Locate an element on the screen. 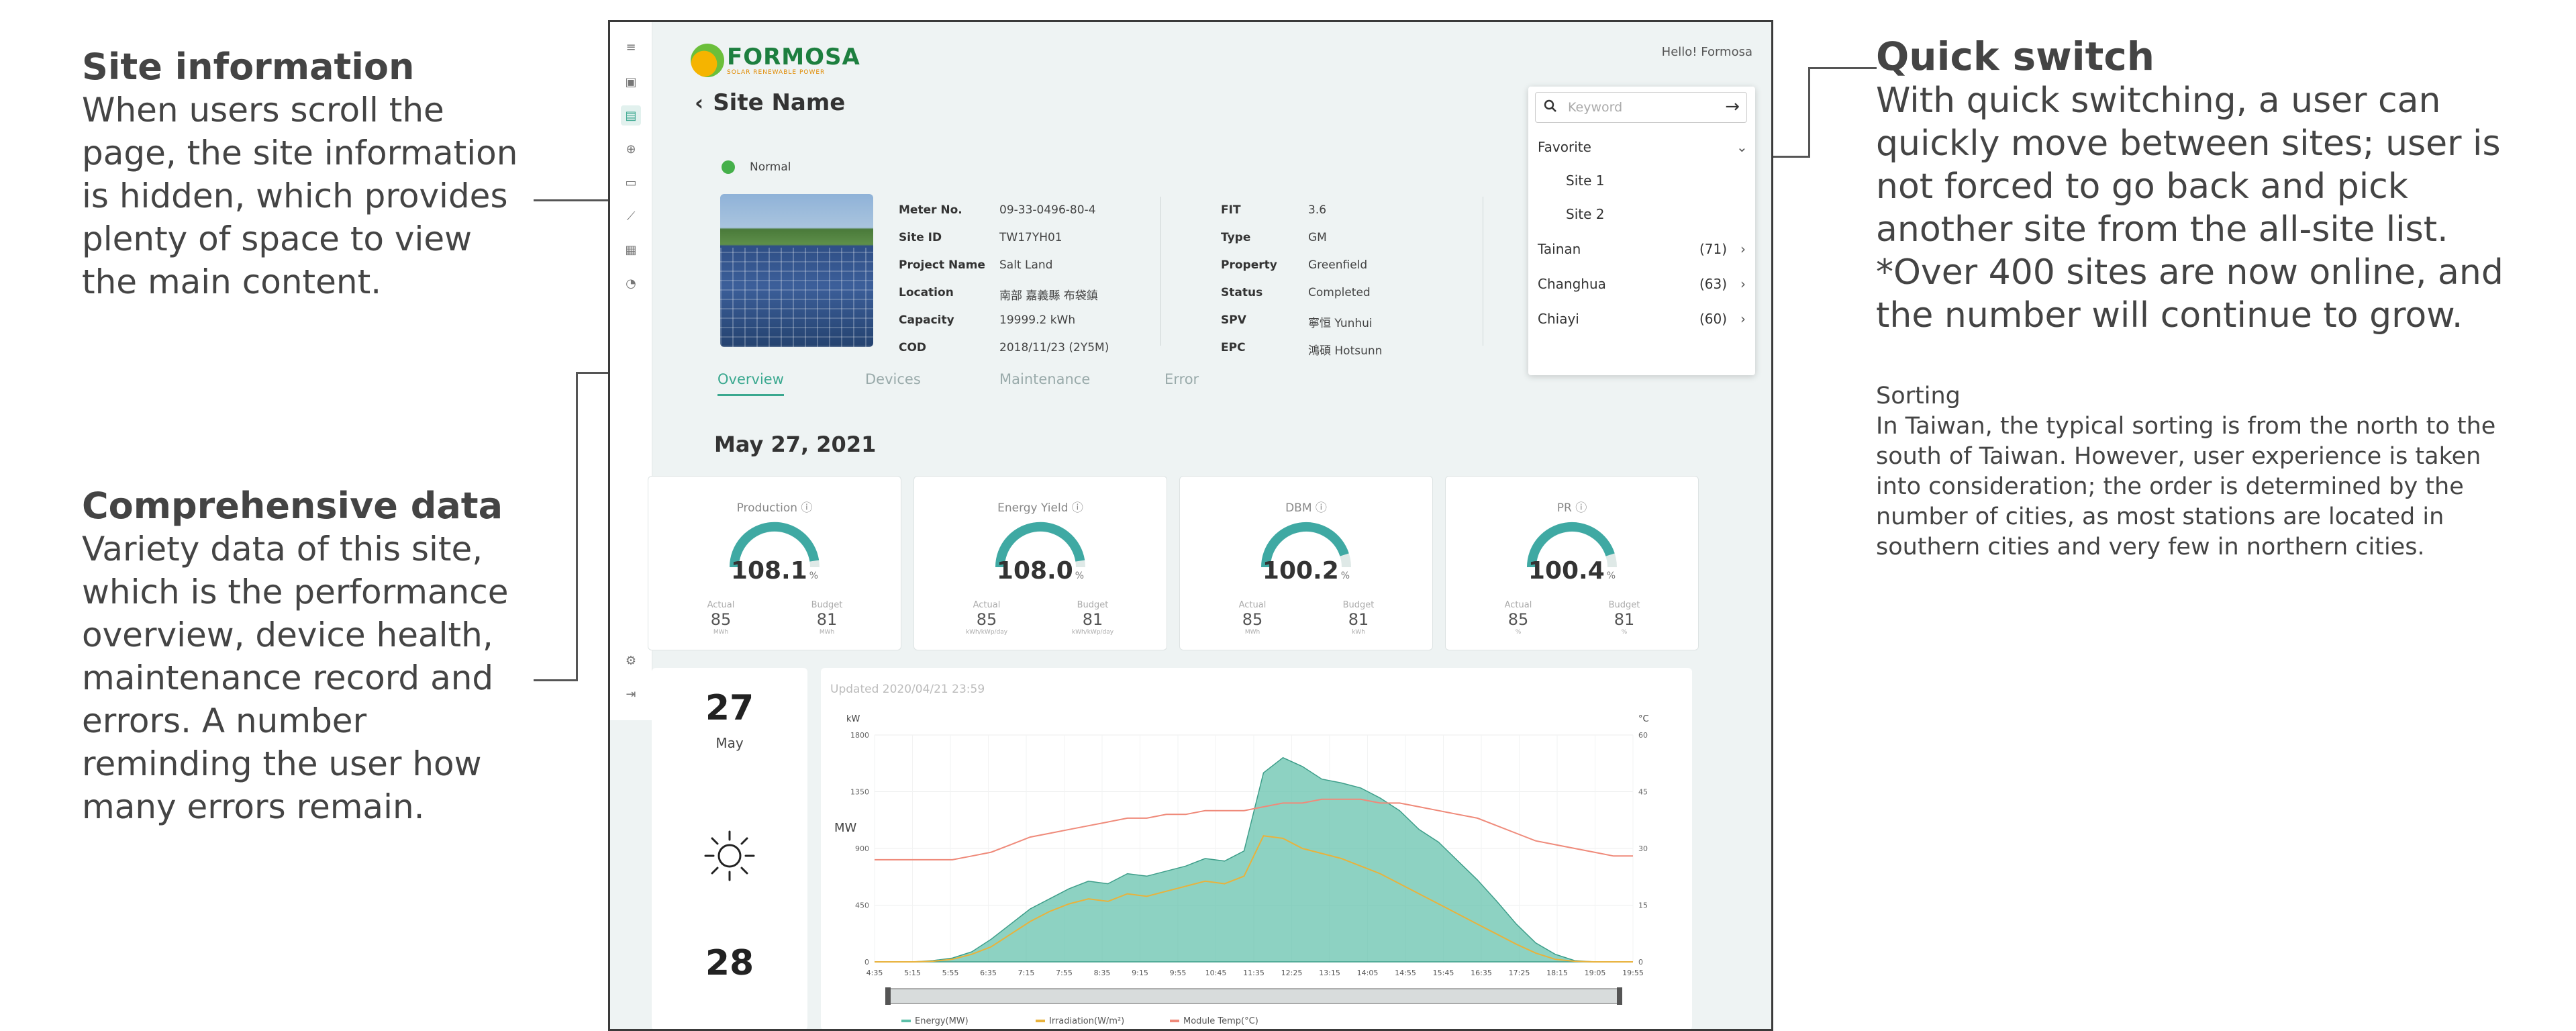 The height and width of the screenshot is (1031, 2576). tab-bar: Overview Devices Maintenance Error is located at coordinates (1214, 387).